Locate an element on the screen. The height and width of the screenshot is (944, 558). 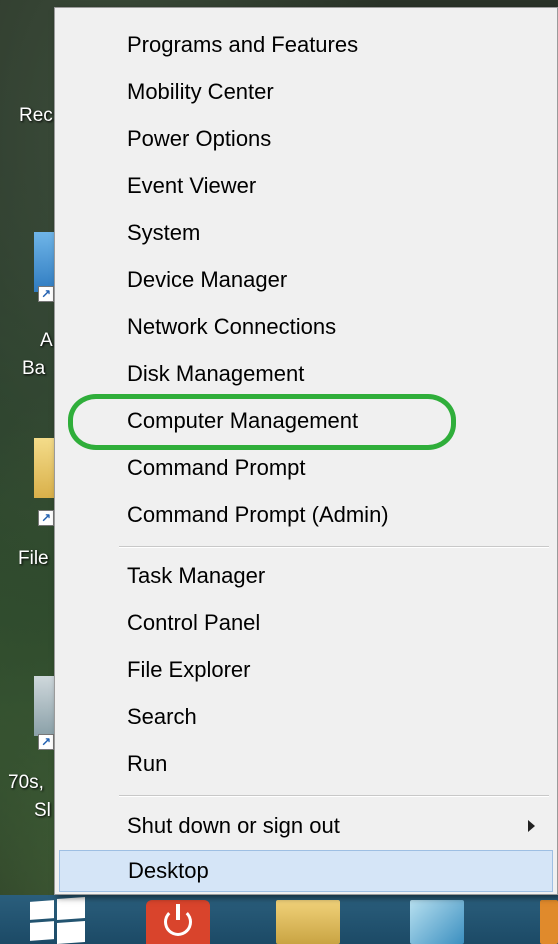
menu-item-programs-and-features: Programs and Features is located at coordinates (306, 45).